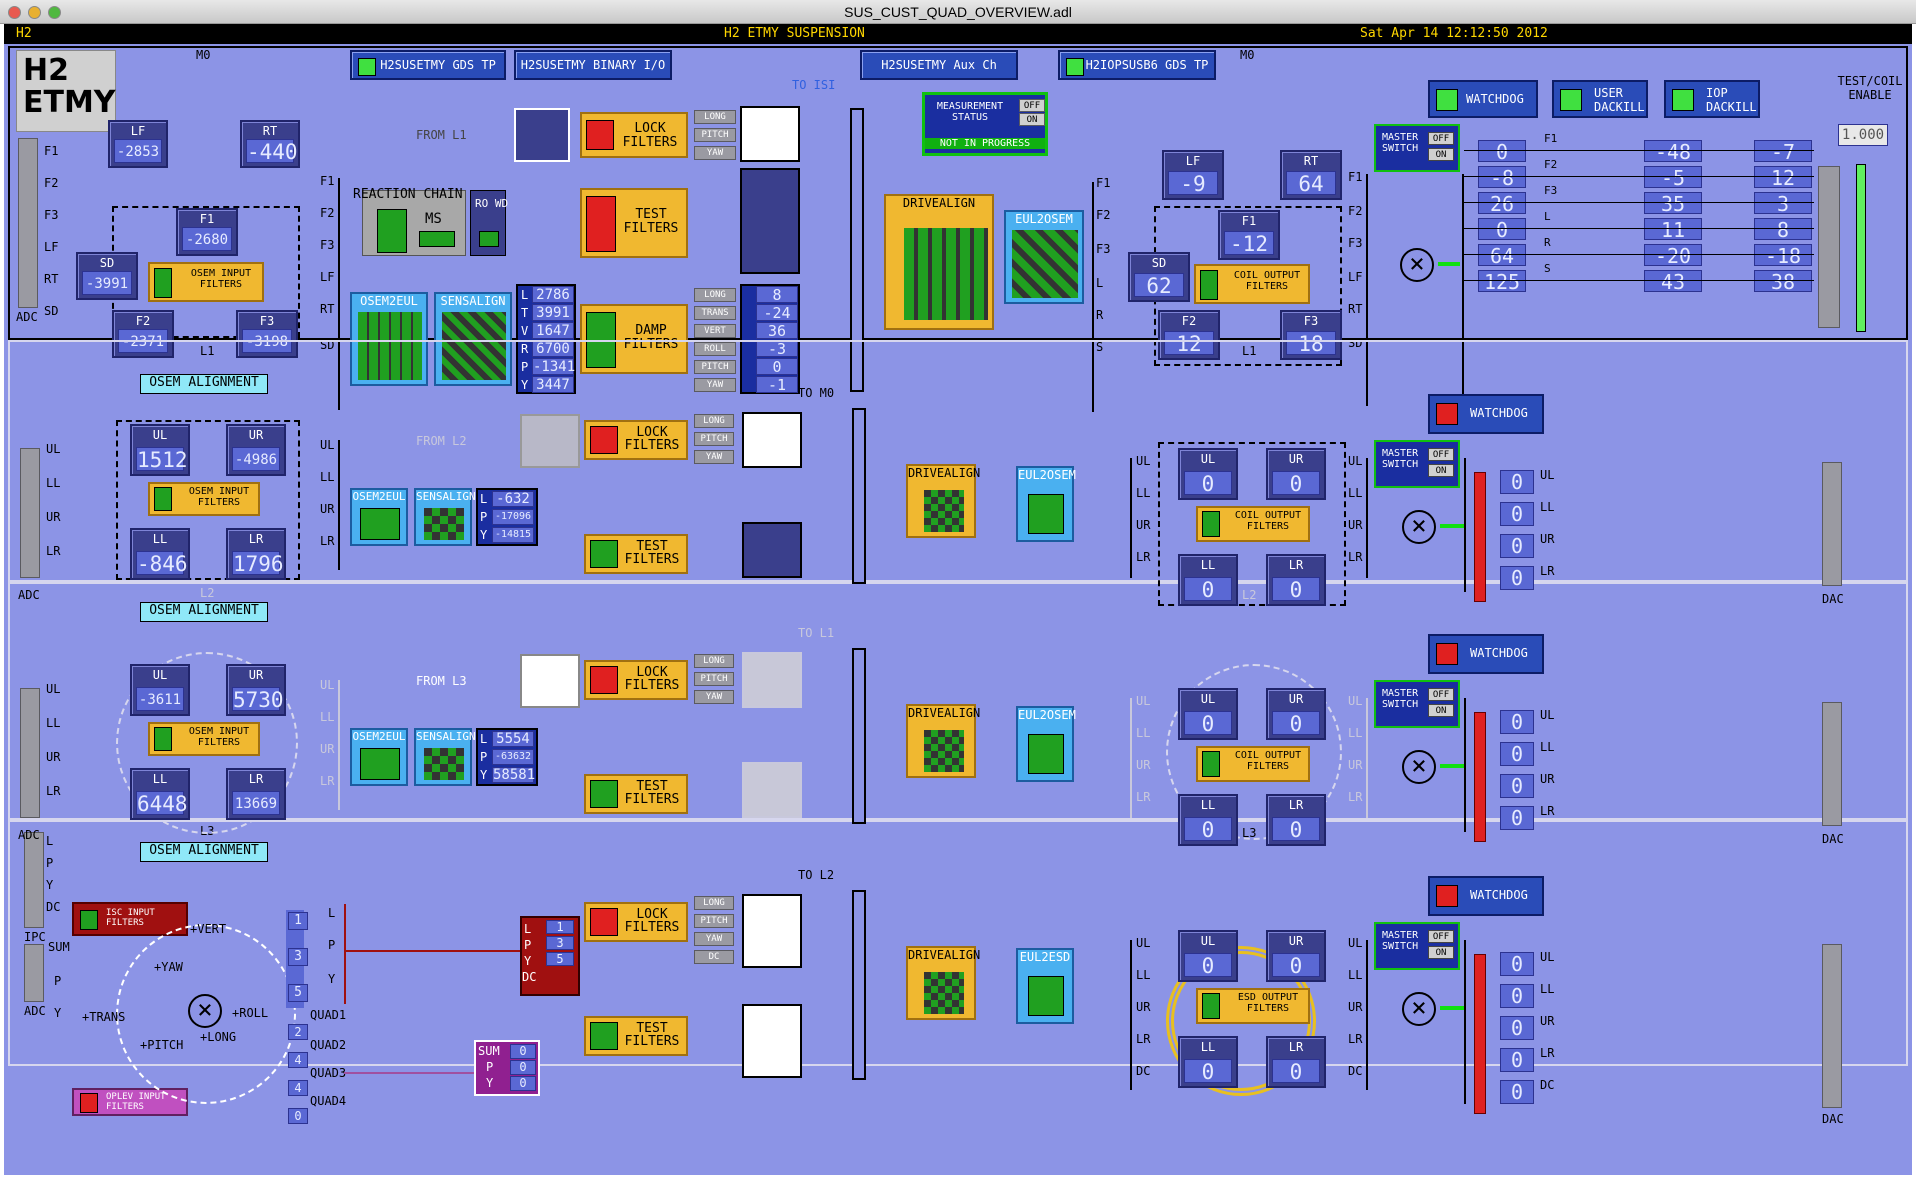  I want to click on gds-tp-label: H2SUSETMY GDS TP, so click(438, 65).